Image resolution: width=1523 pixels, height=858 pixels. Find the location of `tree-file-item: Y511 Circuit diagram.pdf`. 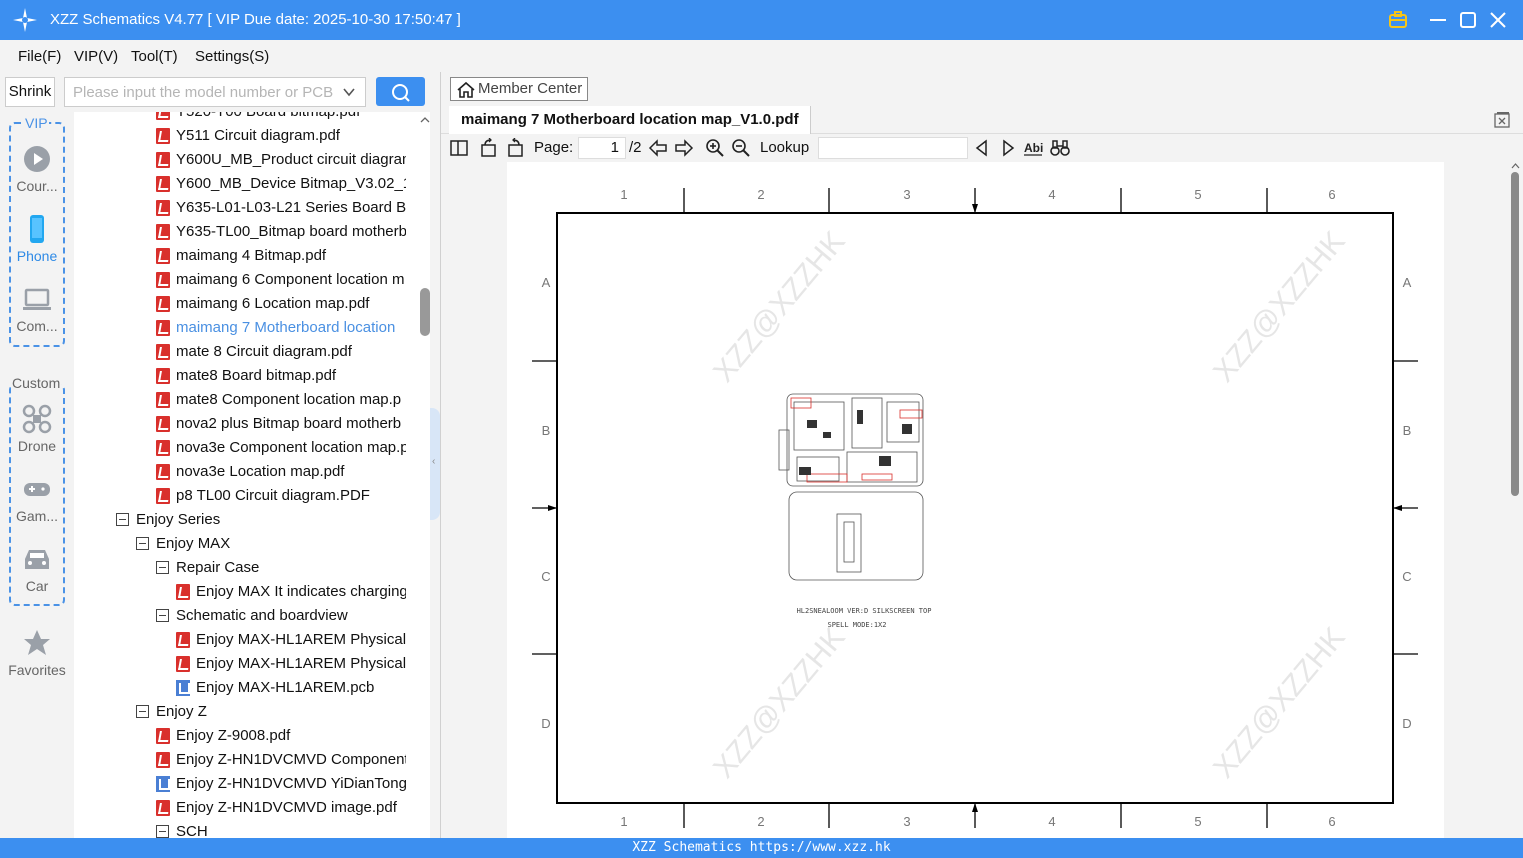

tree-file-item: Y511 Circuit diagram.pdf is located at coordinates (281, 136).